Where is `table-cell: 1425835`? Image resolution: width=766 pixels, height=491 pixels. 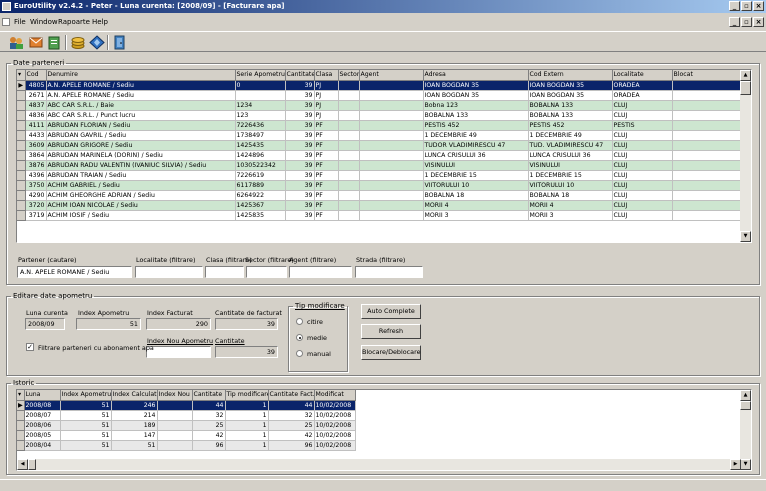 table-cell: 1425835 is located at coordinates (260, 215).